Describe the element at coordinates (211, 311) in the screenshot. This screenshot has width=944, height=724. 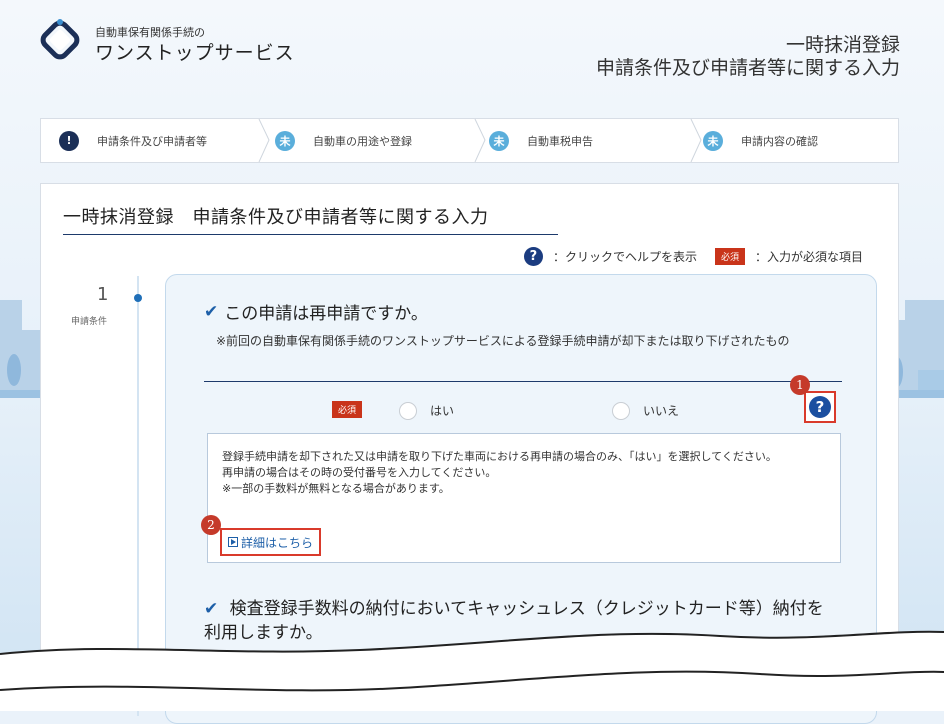
I see `check-icon: ✔` at that location.